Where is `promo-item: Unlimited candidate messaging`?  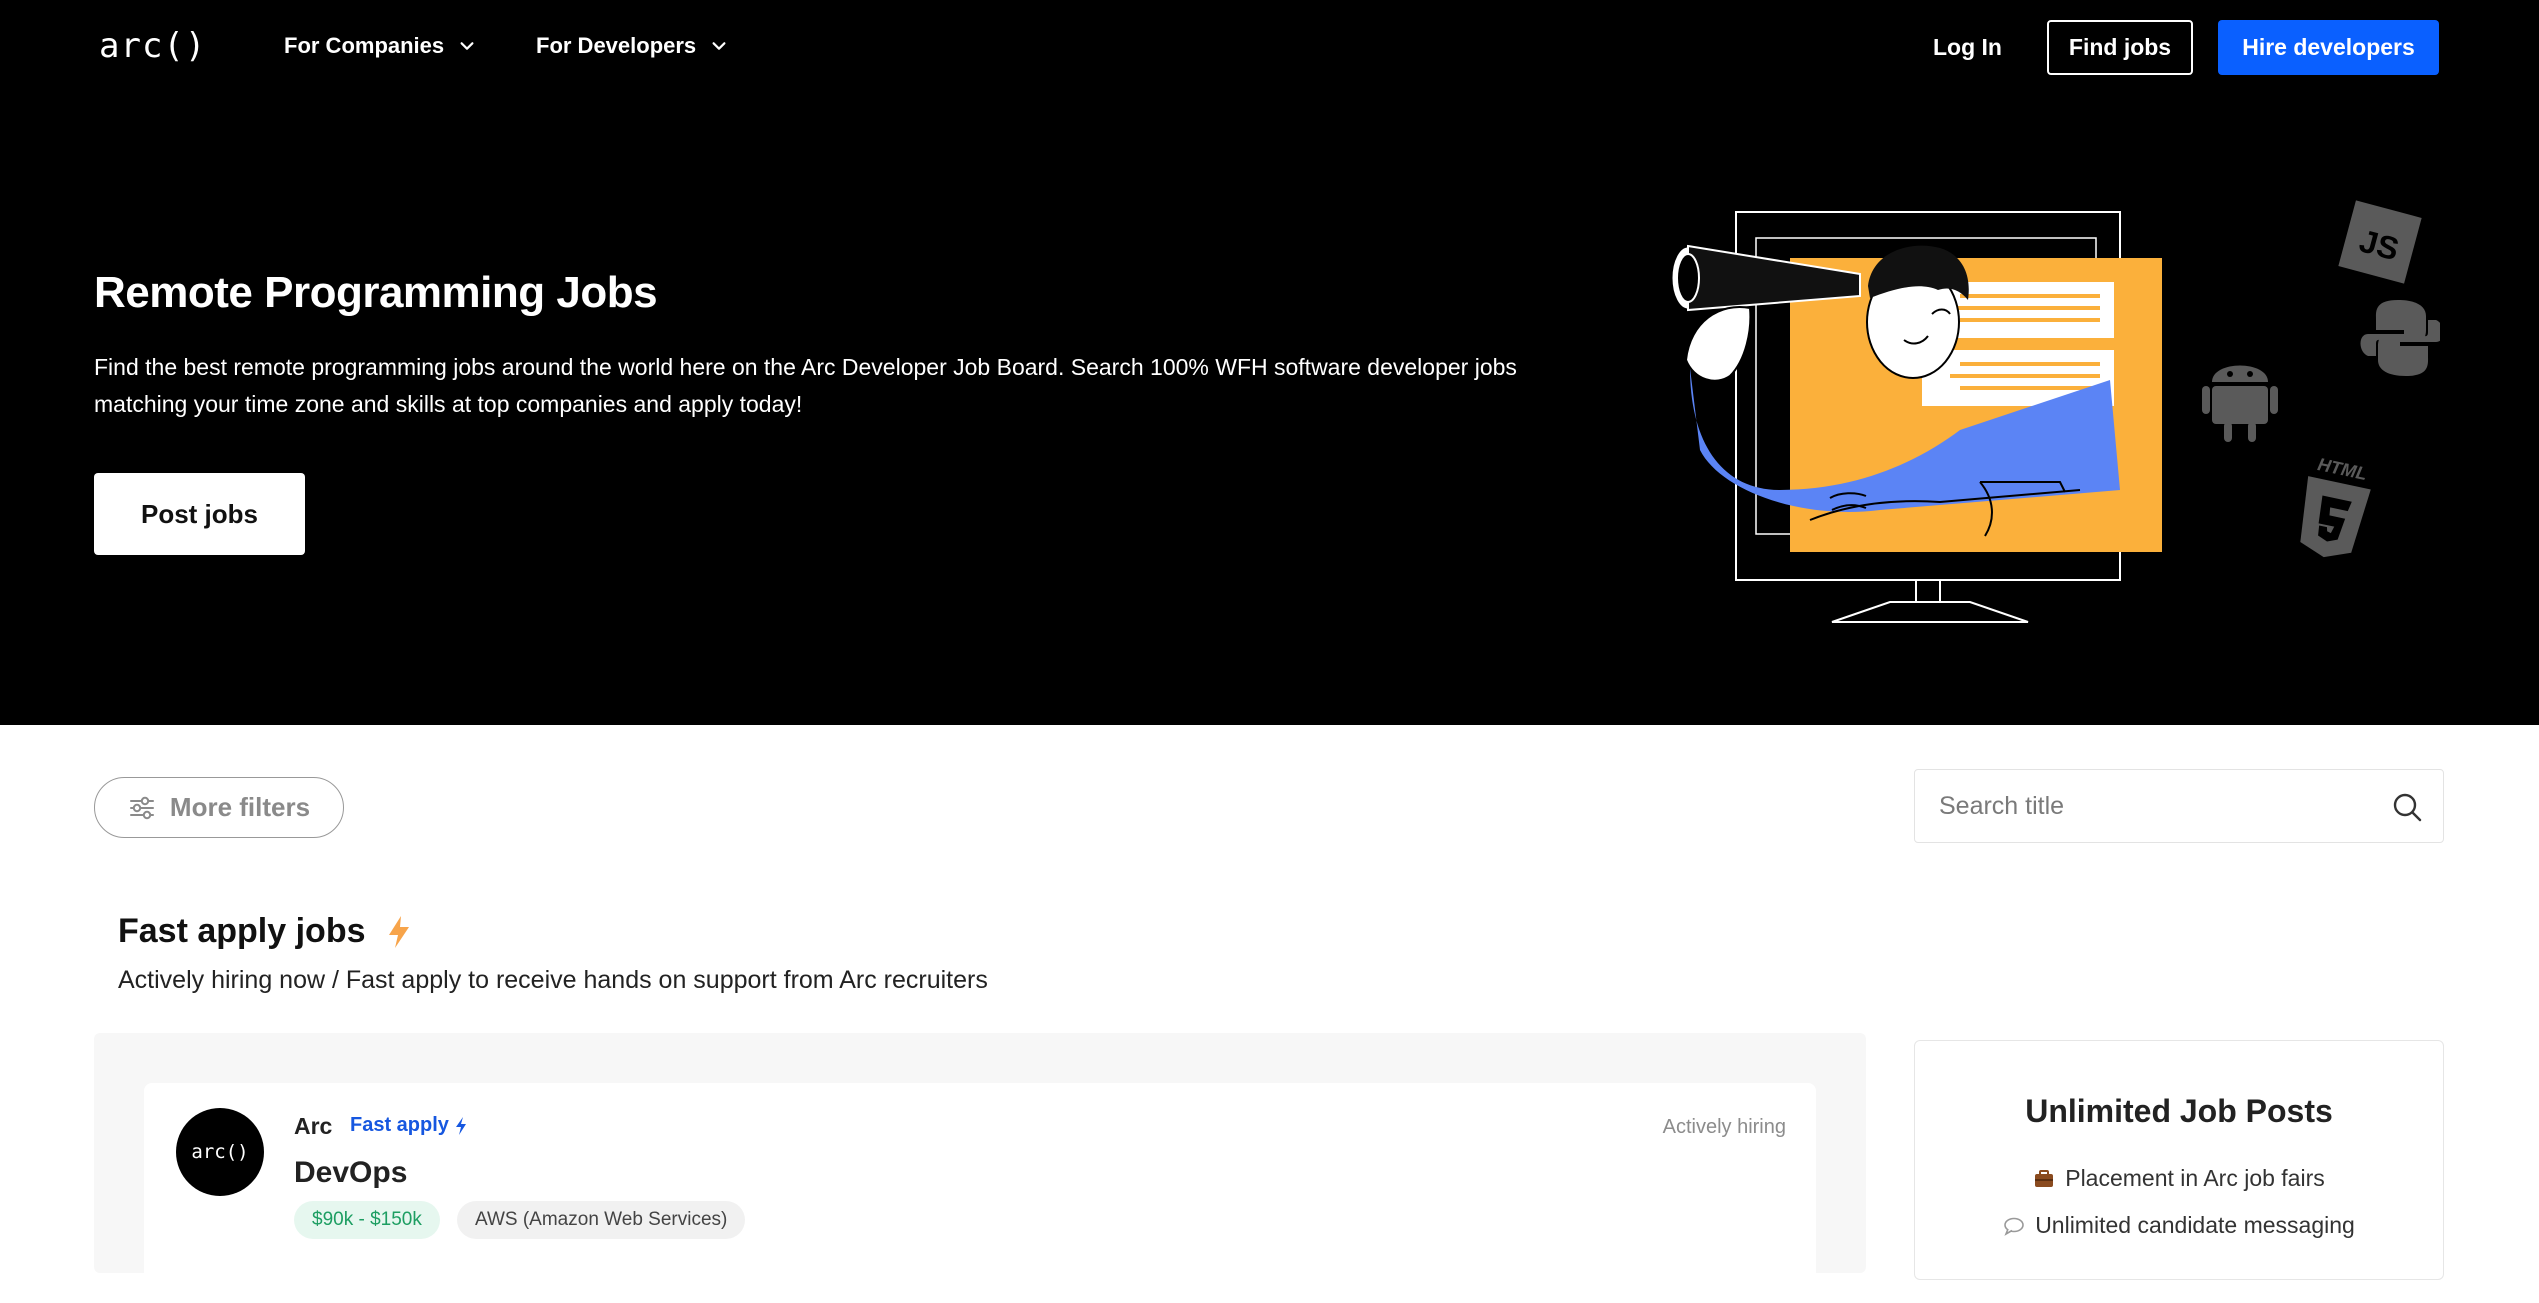 promo-item: Unlimited candidate messaging is located at coordinates (2179, 1225).